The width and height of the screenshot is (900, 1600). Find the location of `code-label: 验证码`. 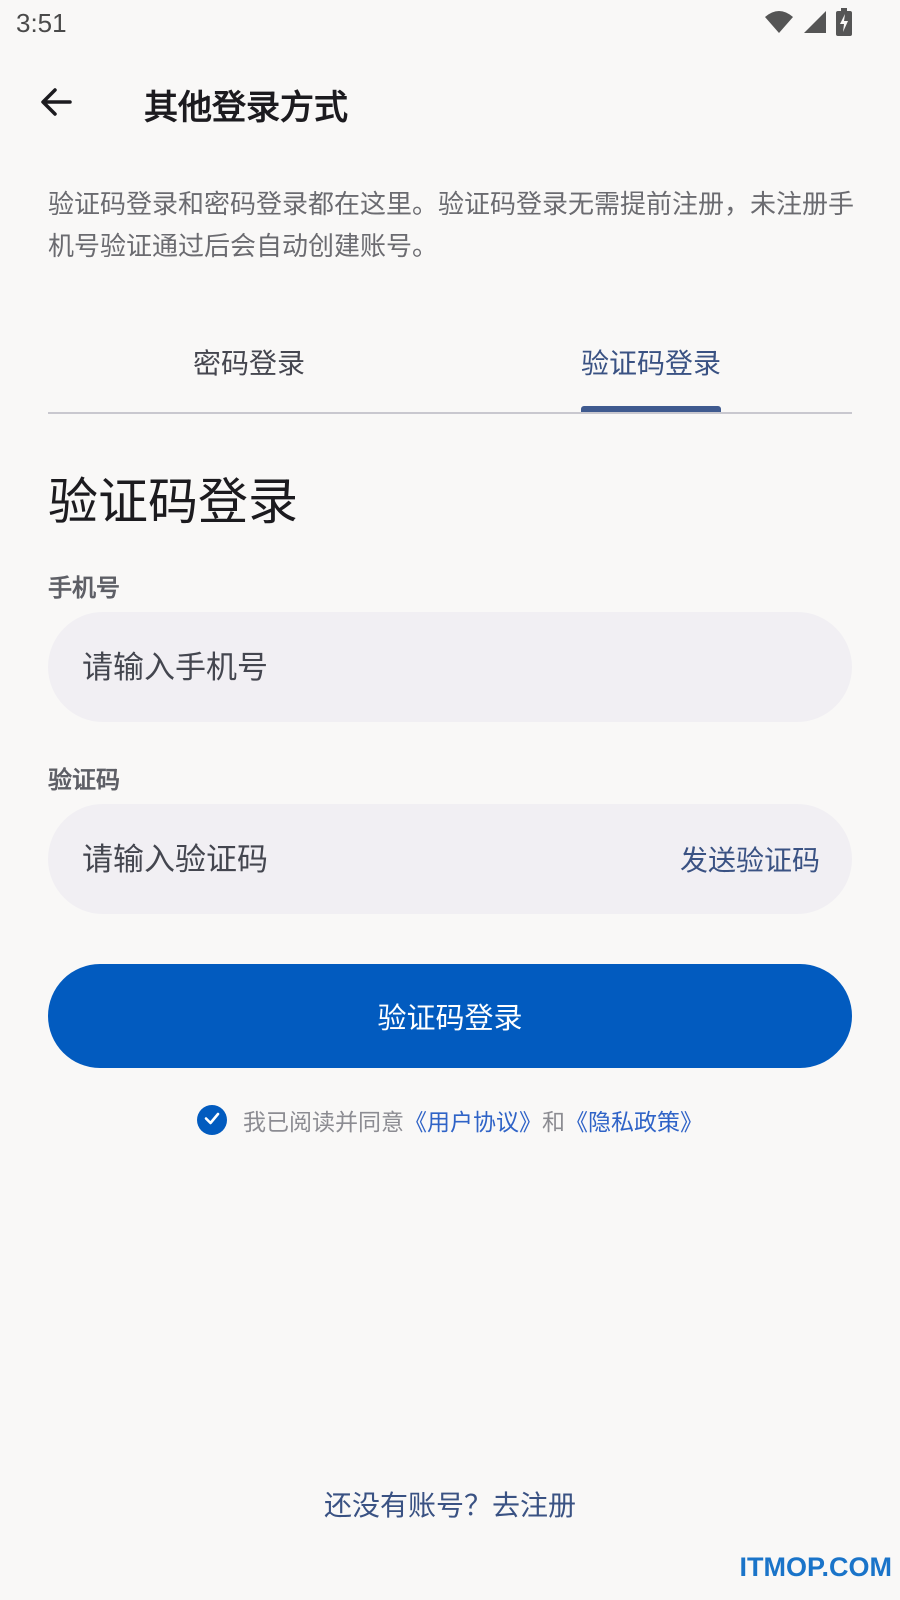

code-label: 验证码 is located at coordinates (84, 780).